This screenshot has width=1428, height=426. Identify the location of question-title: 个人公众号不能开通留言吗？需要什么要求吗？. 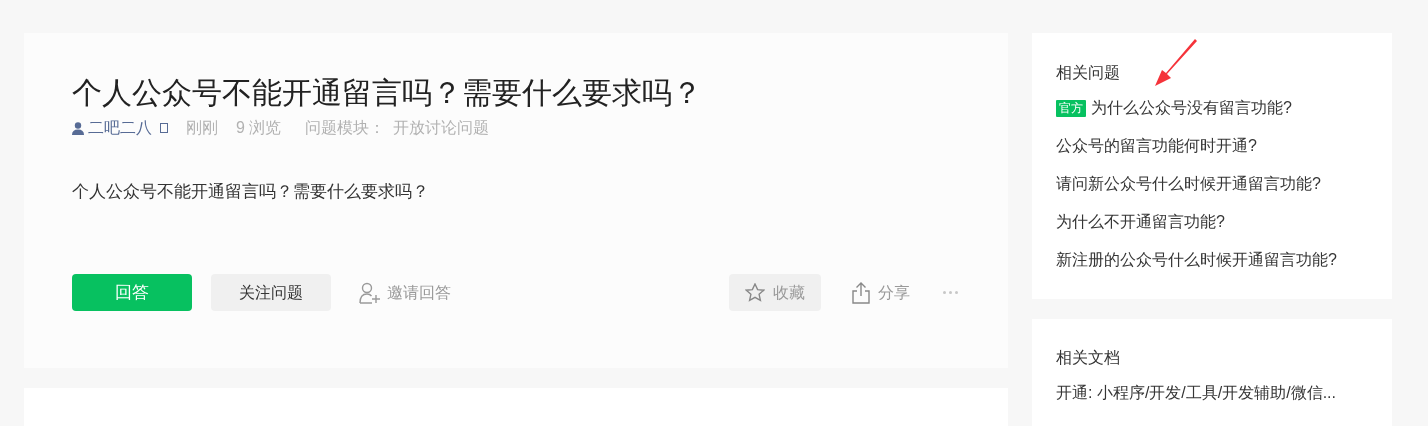
(387, 93).